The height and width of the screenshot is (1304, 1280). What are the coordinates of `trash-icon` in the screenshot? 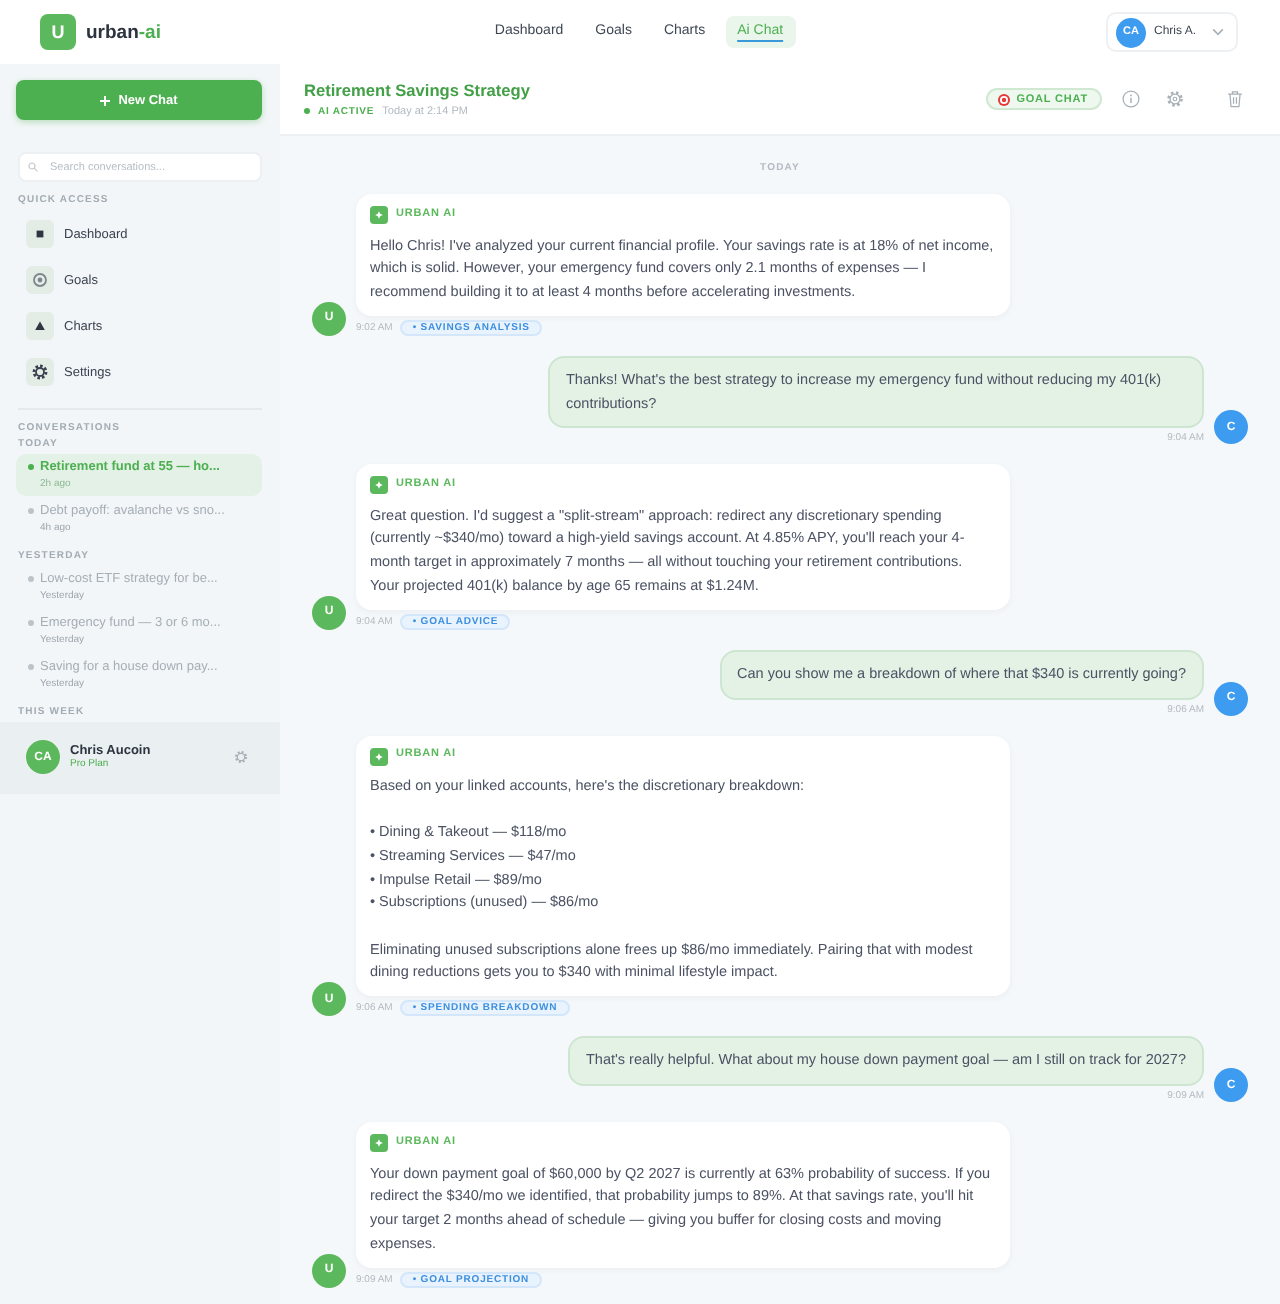 It's located at (1235, 99).